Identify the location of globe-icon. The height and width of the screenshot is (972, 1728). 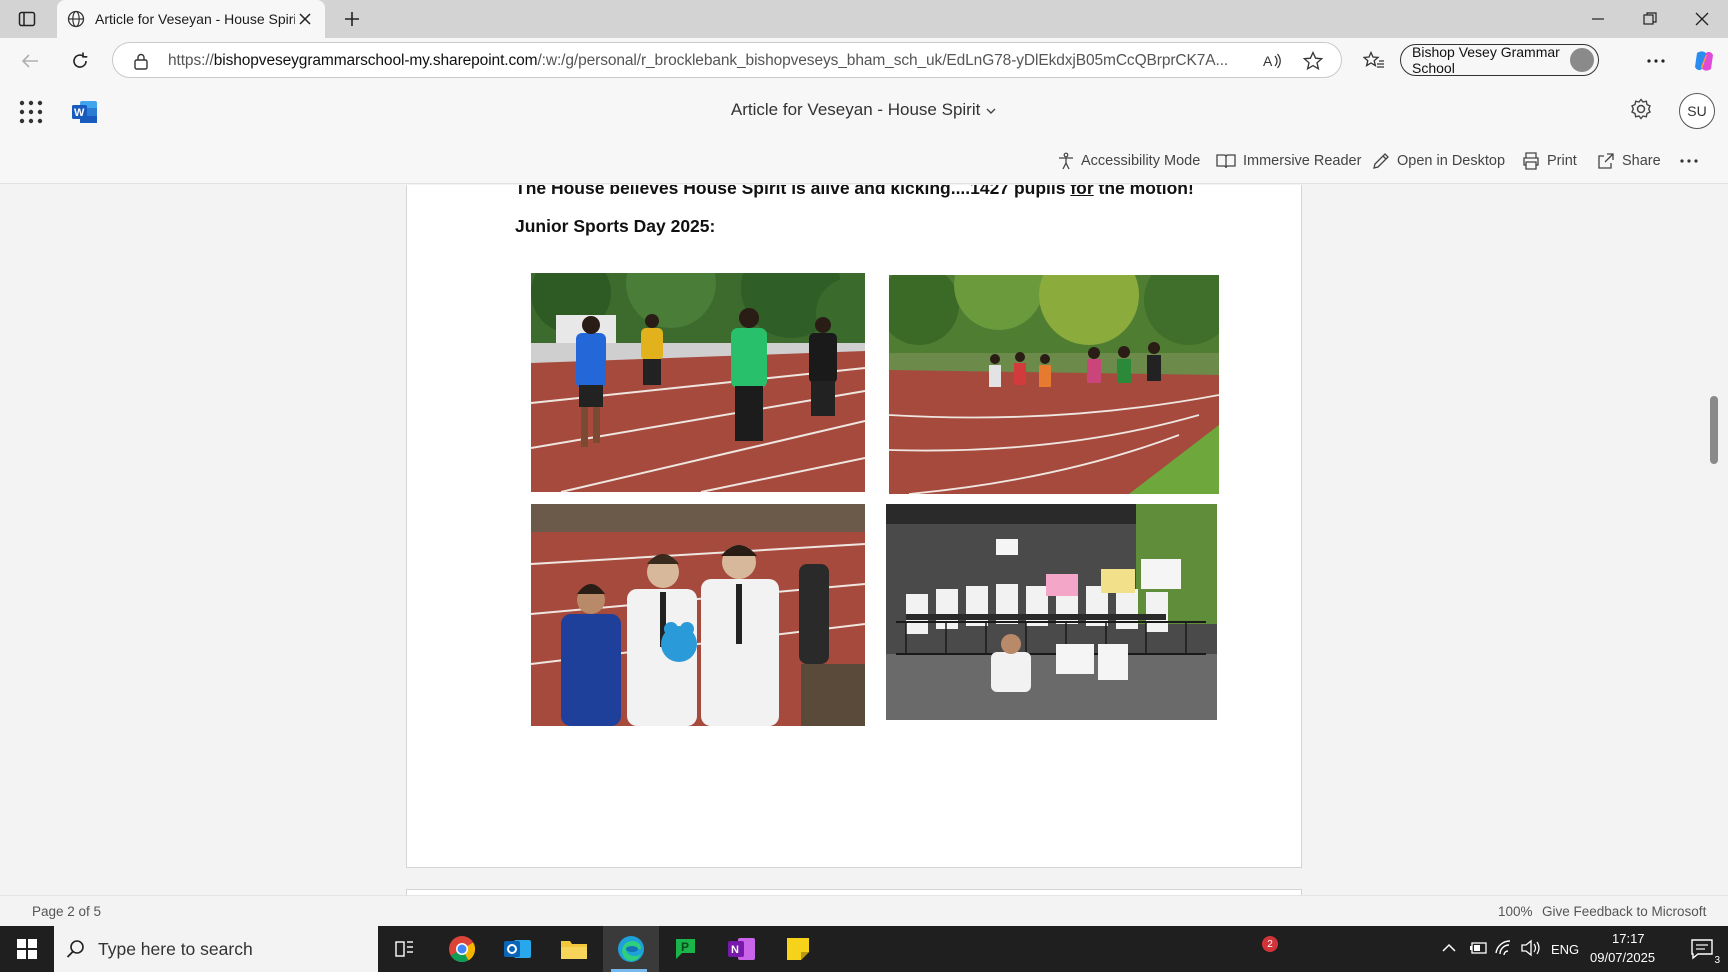
(76, 19).